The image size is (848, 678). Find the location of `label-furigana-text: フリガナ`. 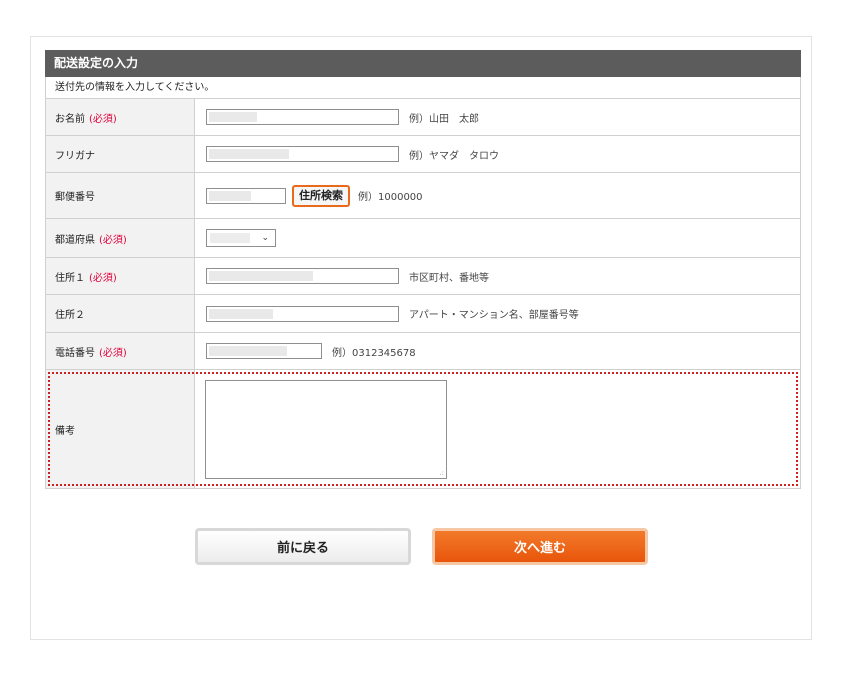

label-furigana-text: フリガナ is located at coordinates (75, 156).